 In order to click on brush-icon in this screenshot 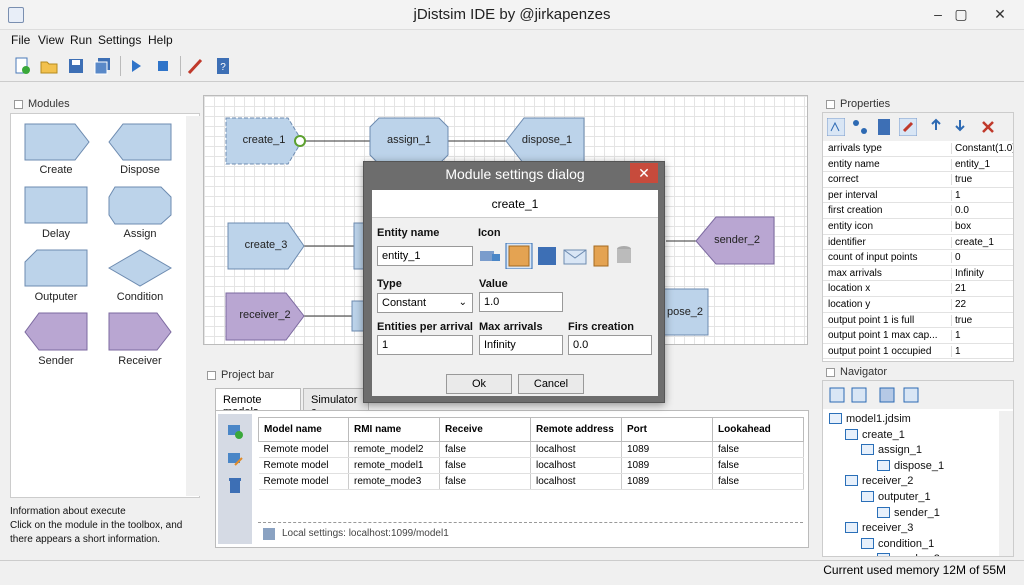, I will do `click(196, 66)`.